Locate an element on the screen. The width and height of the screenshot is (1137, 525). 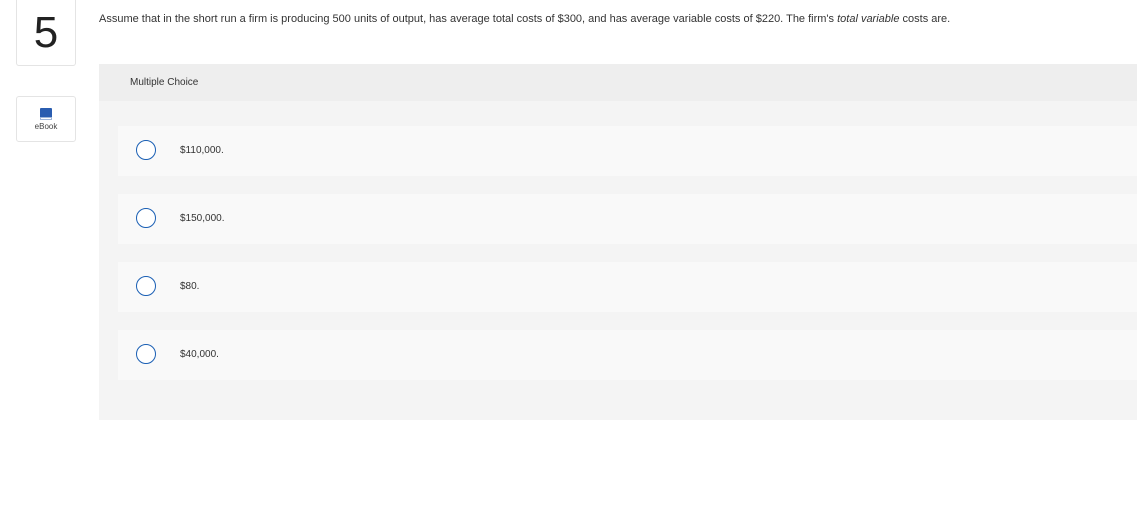
answer-option-3: $80. is located at coordinates (627, 287).